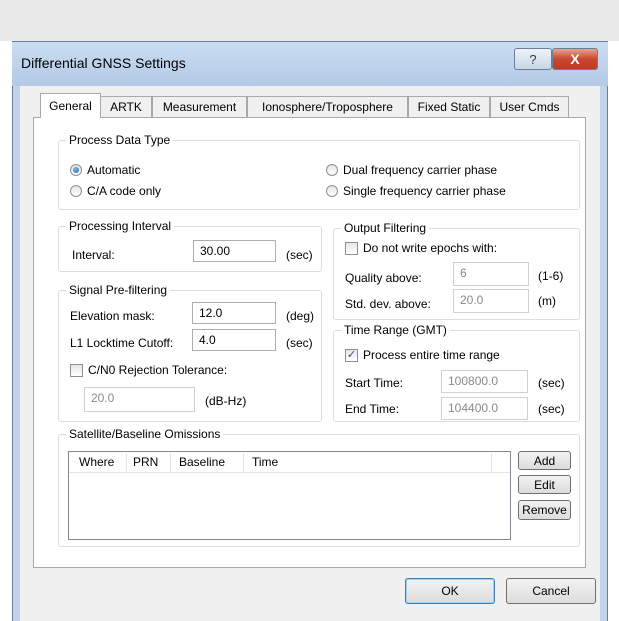 Image resolution: width=619 pixels, height=621 pixels. What do you see at coordinates (551, 591) in the screenshot?
I see `cancel-button: Cancel` at bounding box center [551, 591].